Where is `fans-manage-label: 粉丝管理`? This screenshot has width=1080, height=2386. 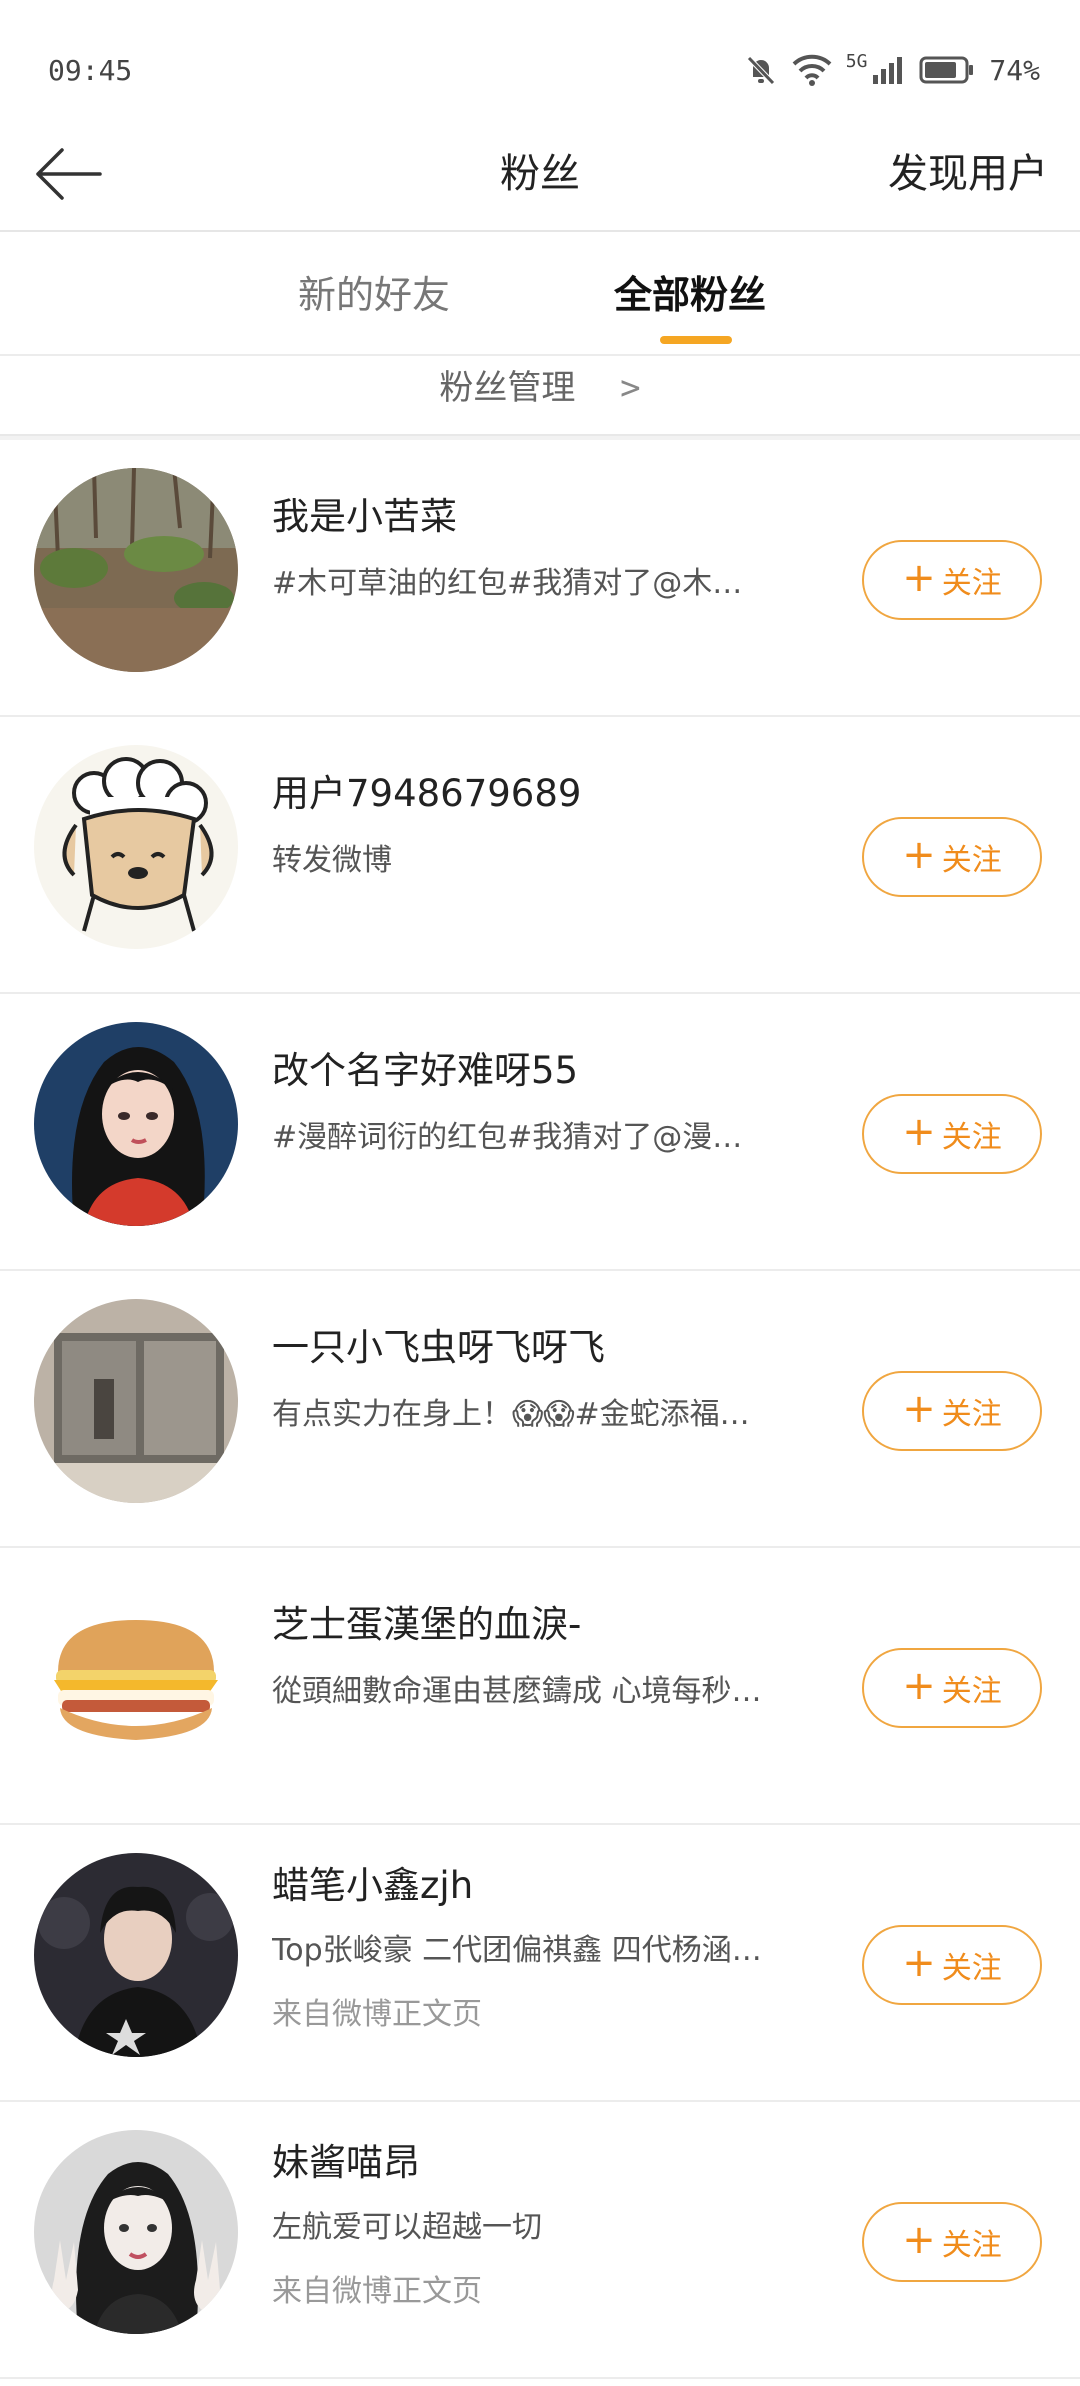
fans-manage-label: 粉丝管理 is located at coordinates (507, 388).